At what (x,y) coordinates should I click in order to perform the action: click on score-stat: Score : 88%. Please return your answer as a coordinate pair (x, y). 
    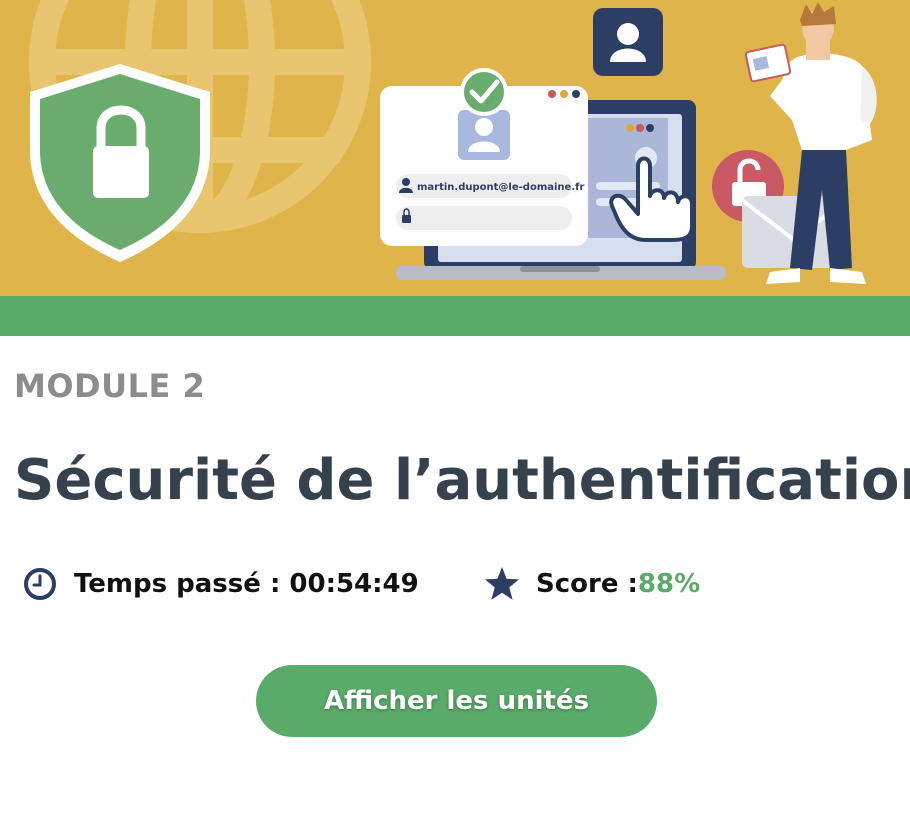
    Looking at the image, I should click on (592, 584).